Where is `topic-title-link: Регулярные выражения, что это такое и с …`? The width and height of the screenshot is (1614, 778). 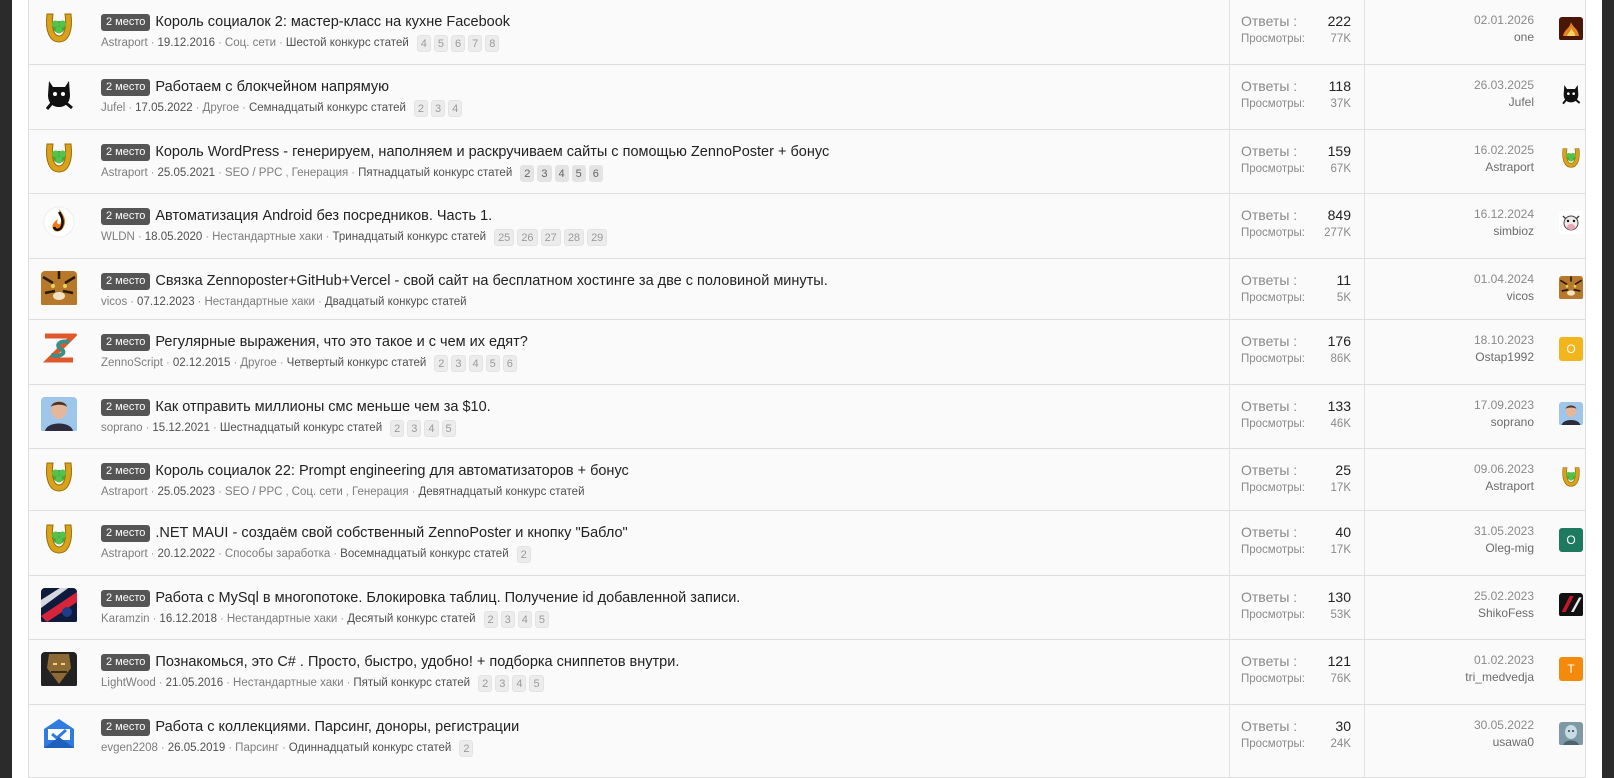
topic-title-link: Регулярные выражения, что это такое и с … is located at coordinates (341, 342).